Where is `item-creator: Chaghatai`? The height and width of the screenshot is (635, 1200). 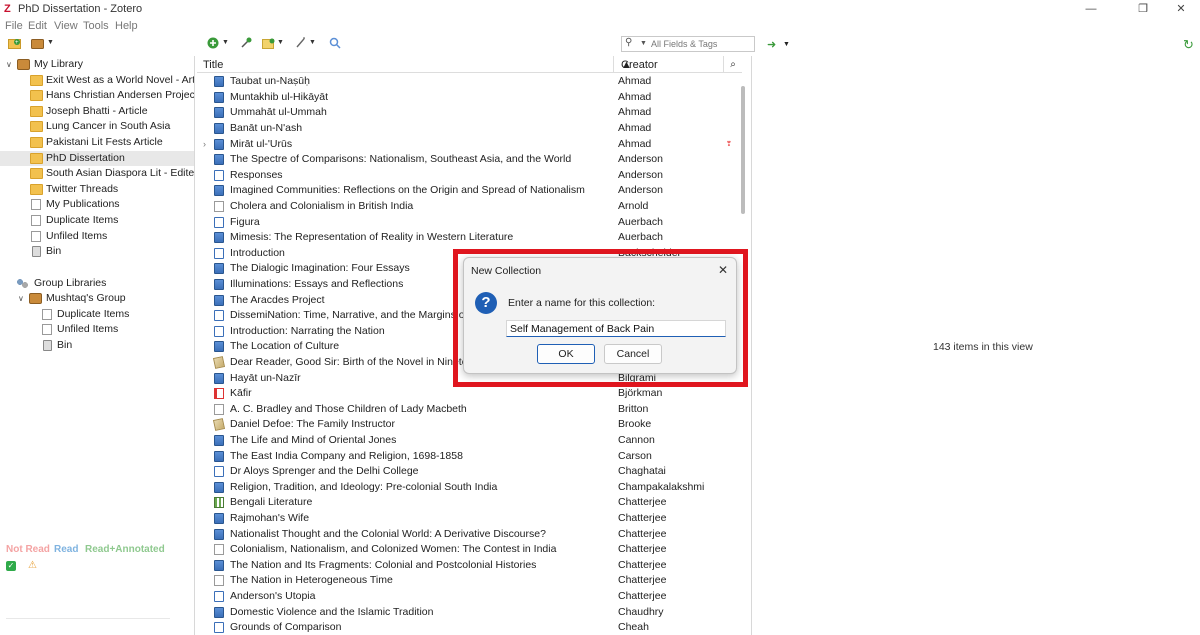
item-creator: Chaghatai is located at coordinates (642, 471).